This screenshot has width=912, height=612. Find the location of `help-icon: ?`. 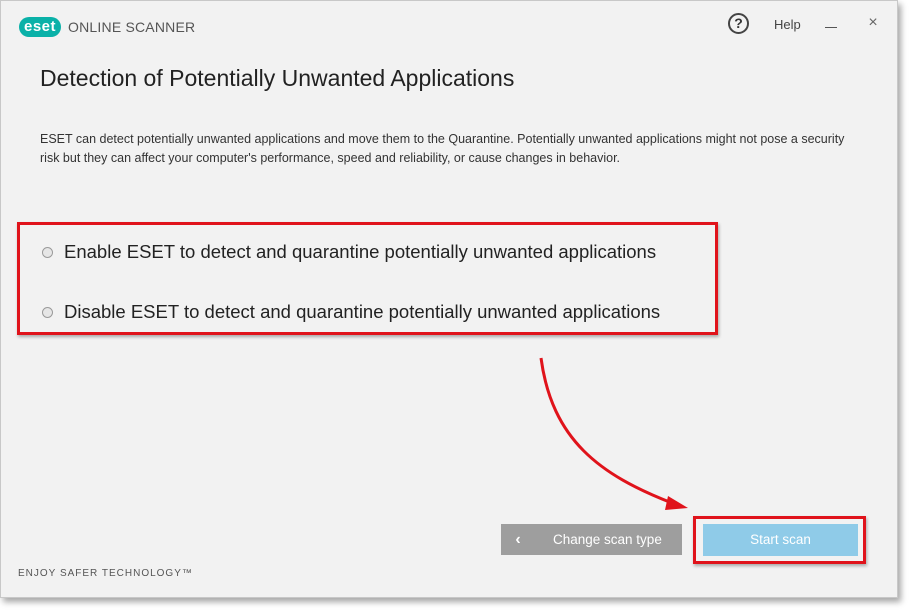

help-icon: ? is located at coordinates (738, 23).